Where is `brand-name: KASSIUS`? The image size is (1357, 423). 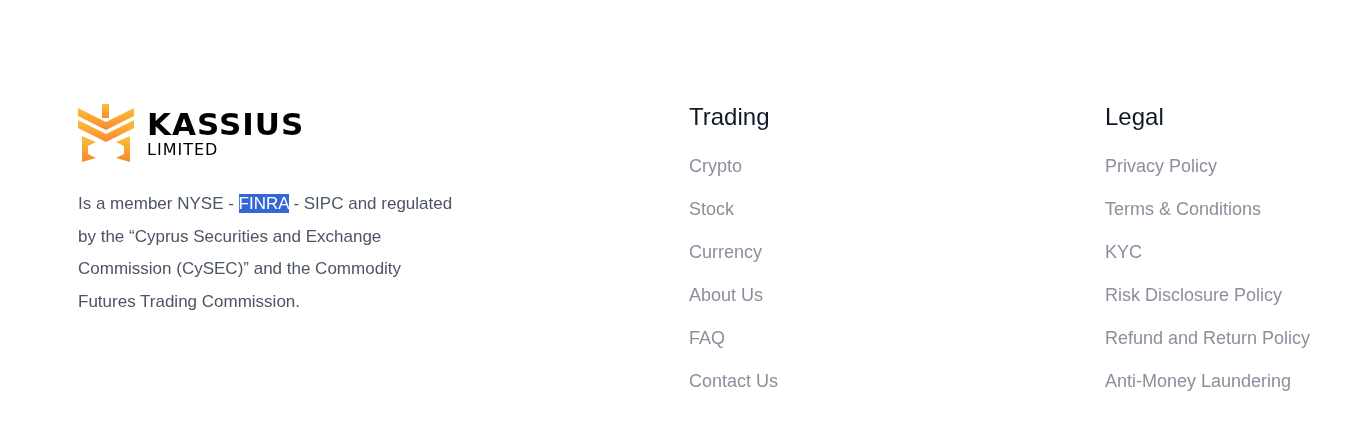 brand-name: KASSIUS is located at coordinates (226, 124).